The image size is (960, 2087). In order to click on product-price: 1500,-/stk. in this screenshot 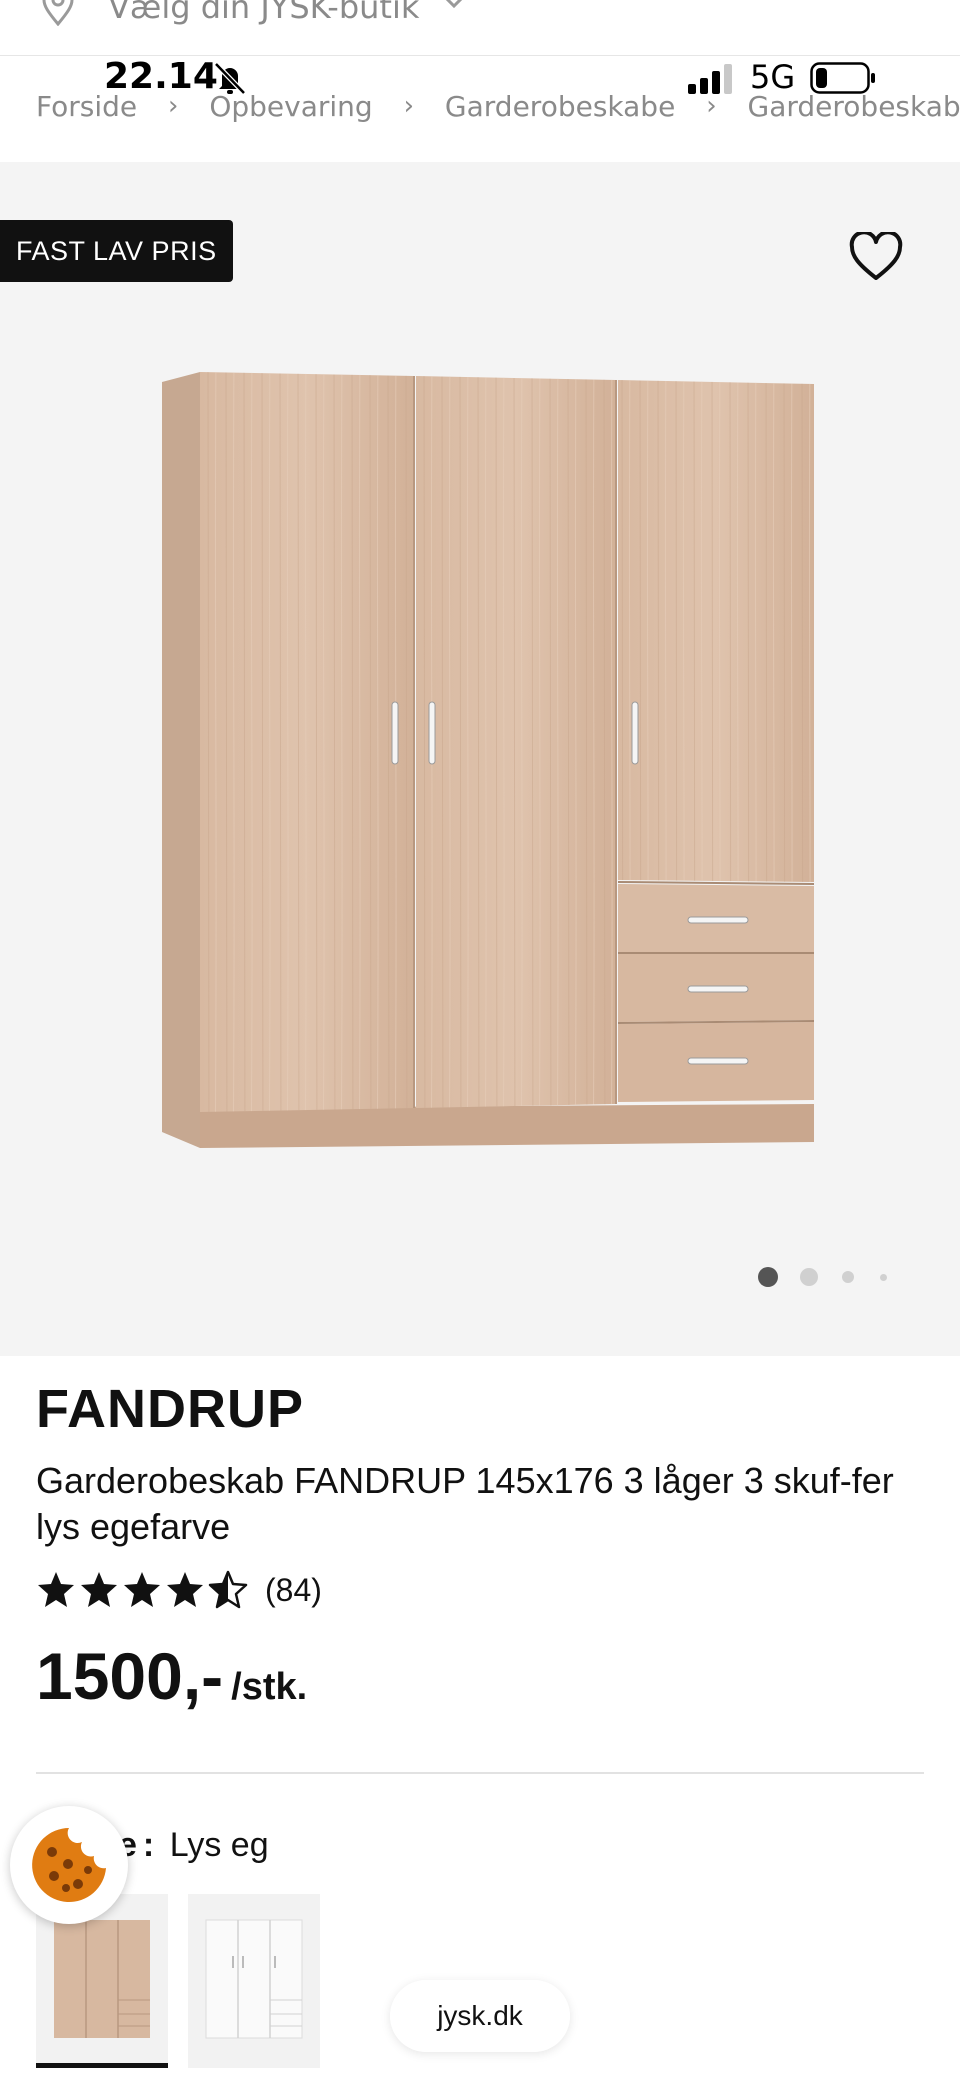, I will do `click(171, 1676)`.